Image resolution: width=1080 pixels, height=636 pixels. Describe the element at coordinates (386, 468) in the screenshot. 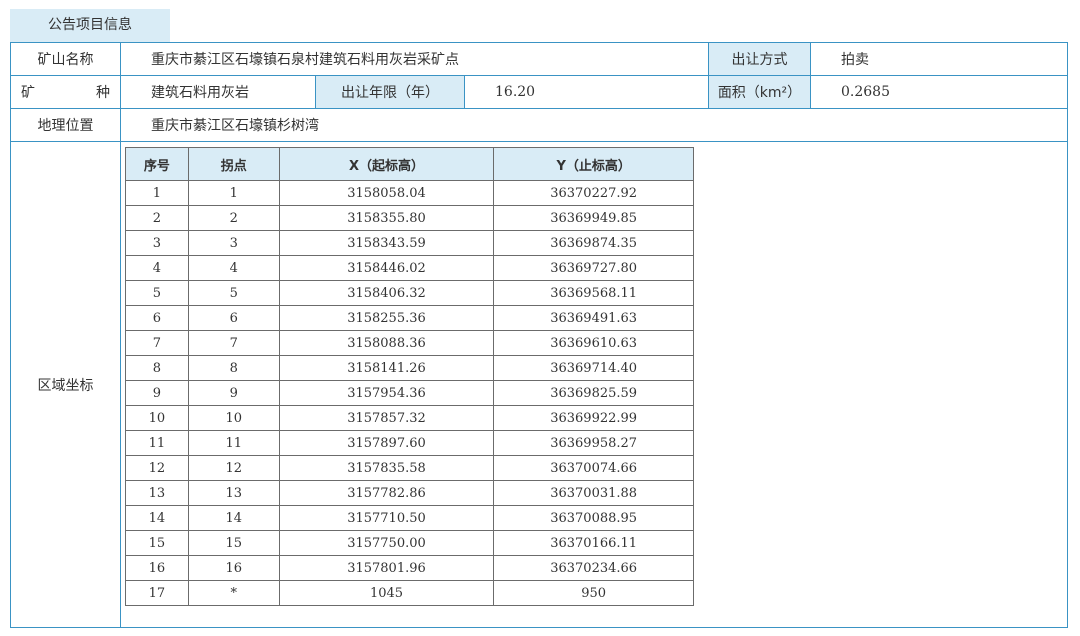

I see `cell-x: 3157835.58` at that location.